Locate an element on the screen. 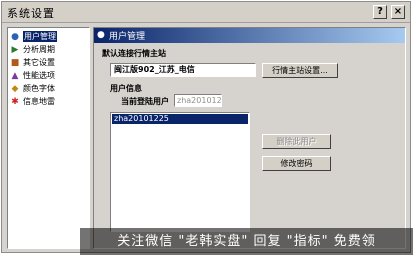 The width and height of the screenshot is (413, 255). panel-title: 用户管理 is located at coordinates (127, 37).